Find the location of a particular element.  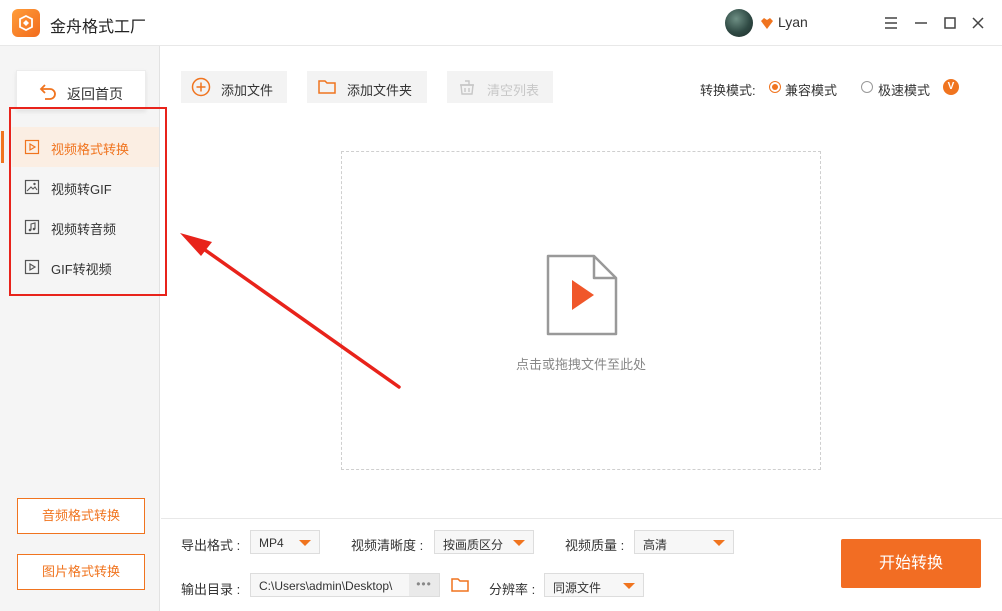

export-format-value: MP4 is located at coordinates (271, 543).